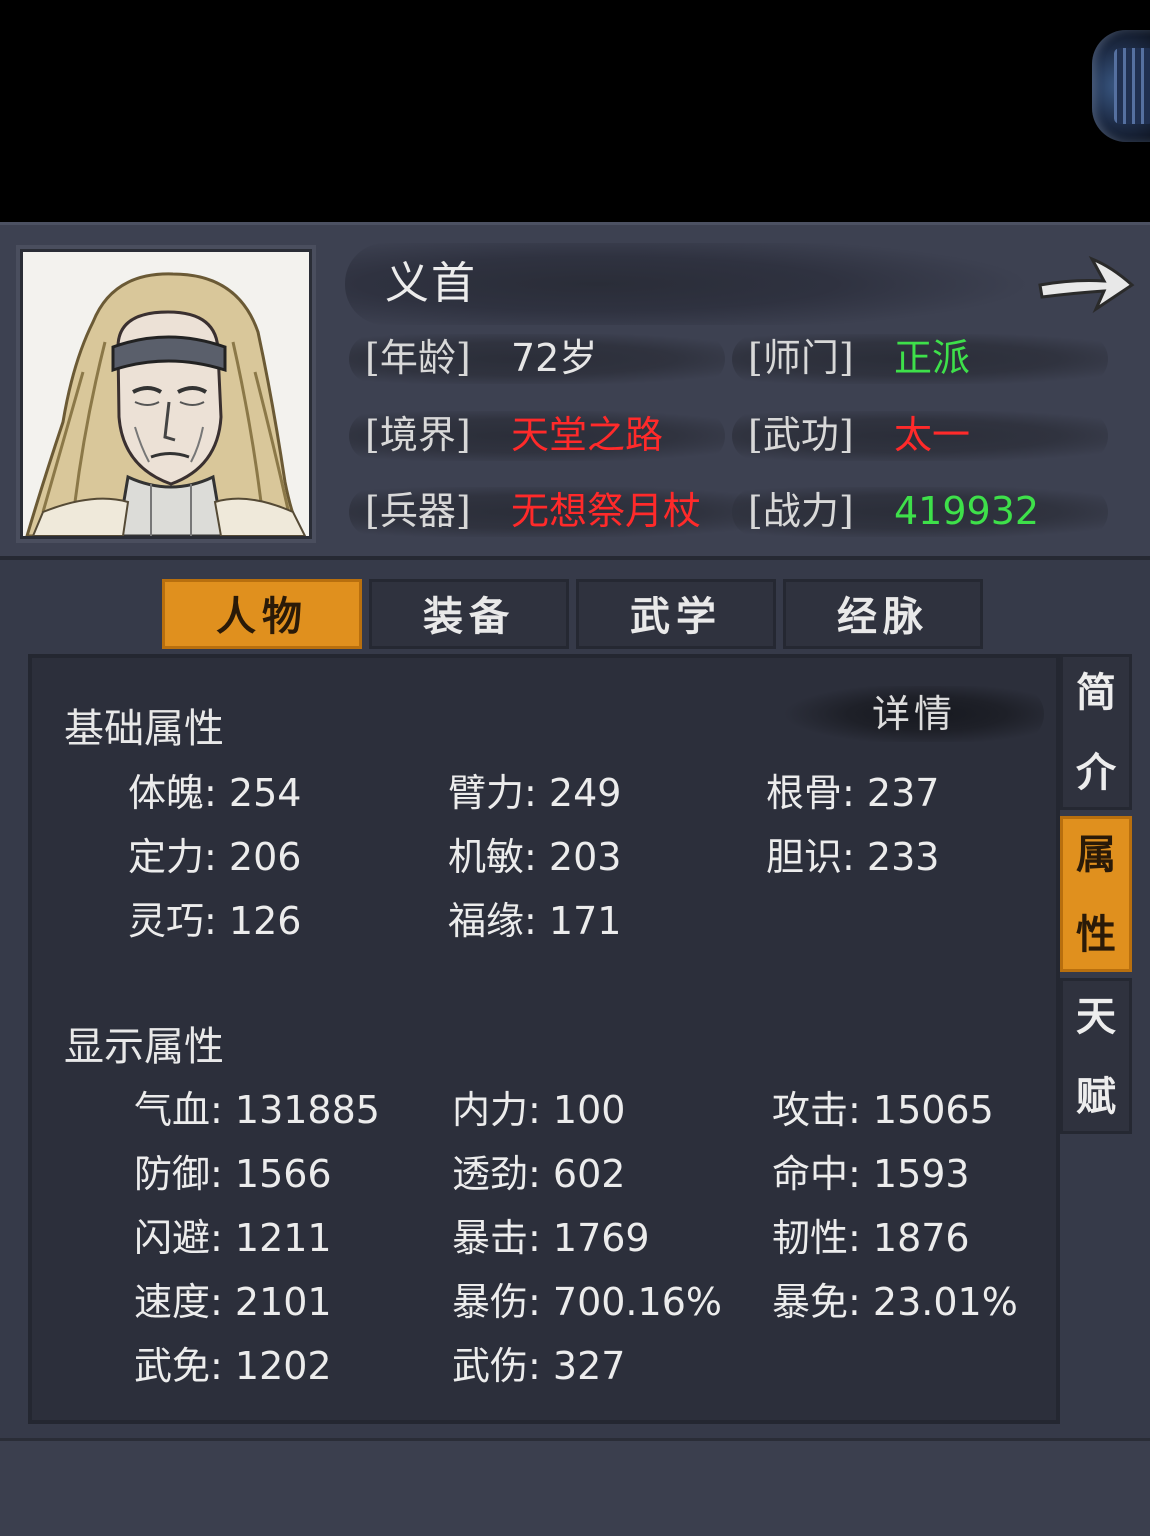  What do you see at coordinates (606, 511) in the screenshot?
I see `info-weapon-value: 无想祭月杖` at bounding box center [606, 511].